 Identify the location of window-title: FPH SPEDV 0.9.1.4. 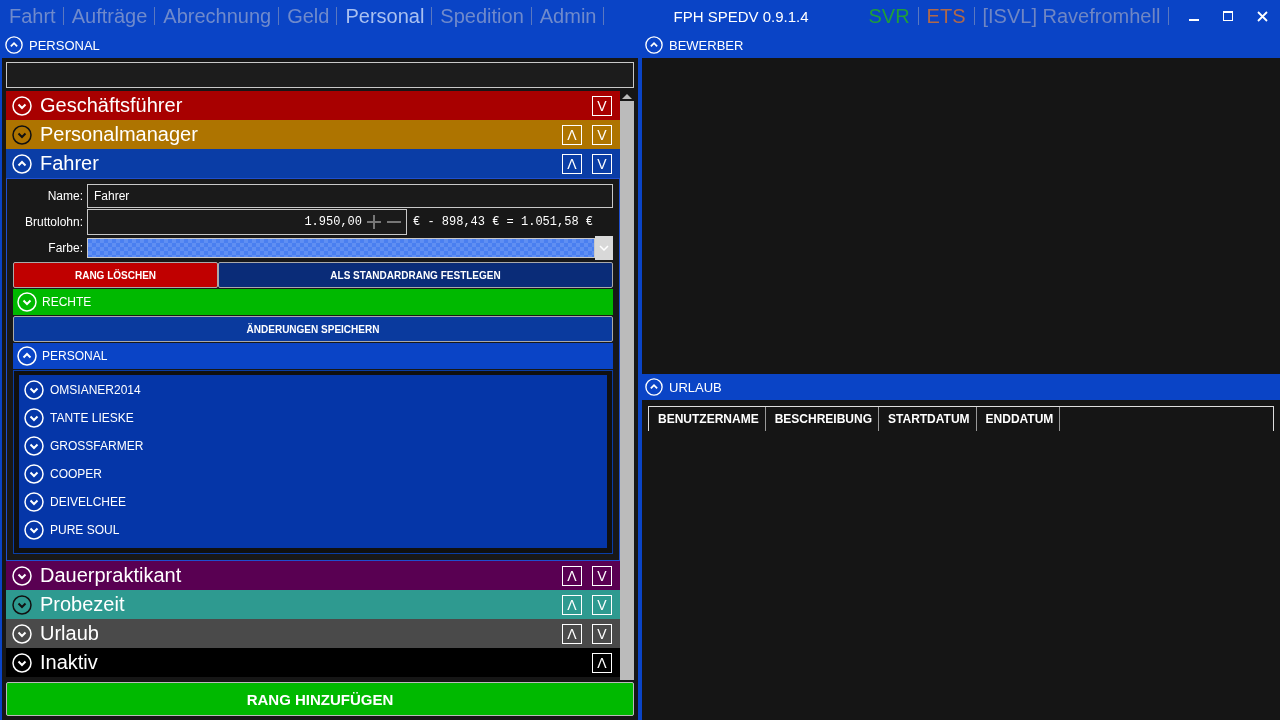
(741, 16).